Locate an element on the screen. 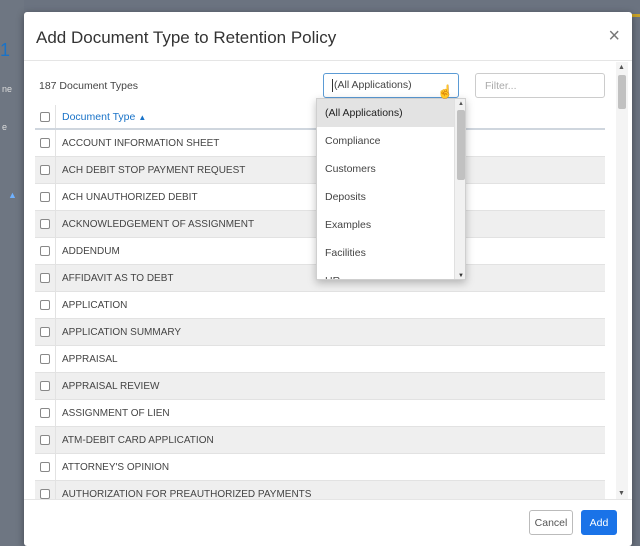 The height and width of the screenshot is (546, 640). document-type-name: ADDENDUM is located at coordinates (91, 251).